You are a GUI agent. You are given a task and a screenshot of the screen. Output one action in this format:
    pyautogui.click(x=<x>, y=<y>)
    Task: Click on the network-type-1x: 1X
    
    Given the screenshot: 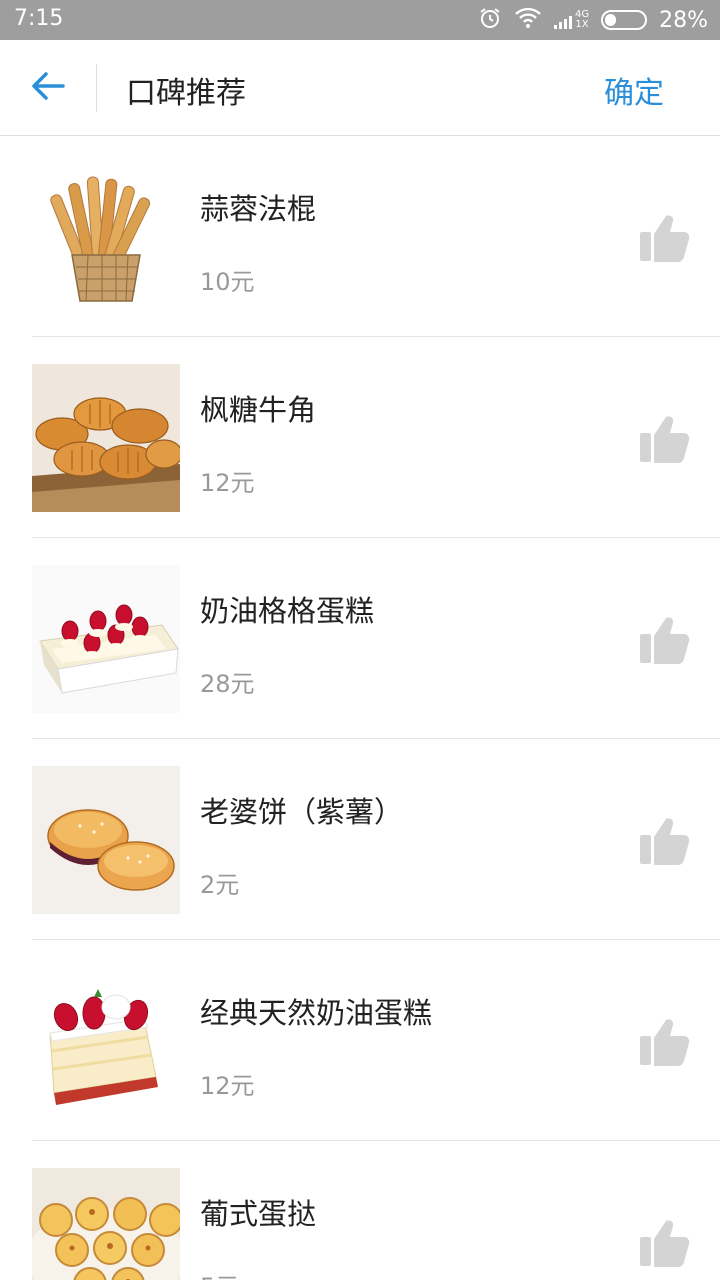 What is the action you would take?
    pyautogui.click(x=582, y=24)
    